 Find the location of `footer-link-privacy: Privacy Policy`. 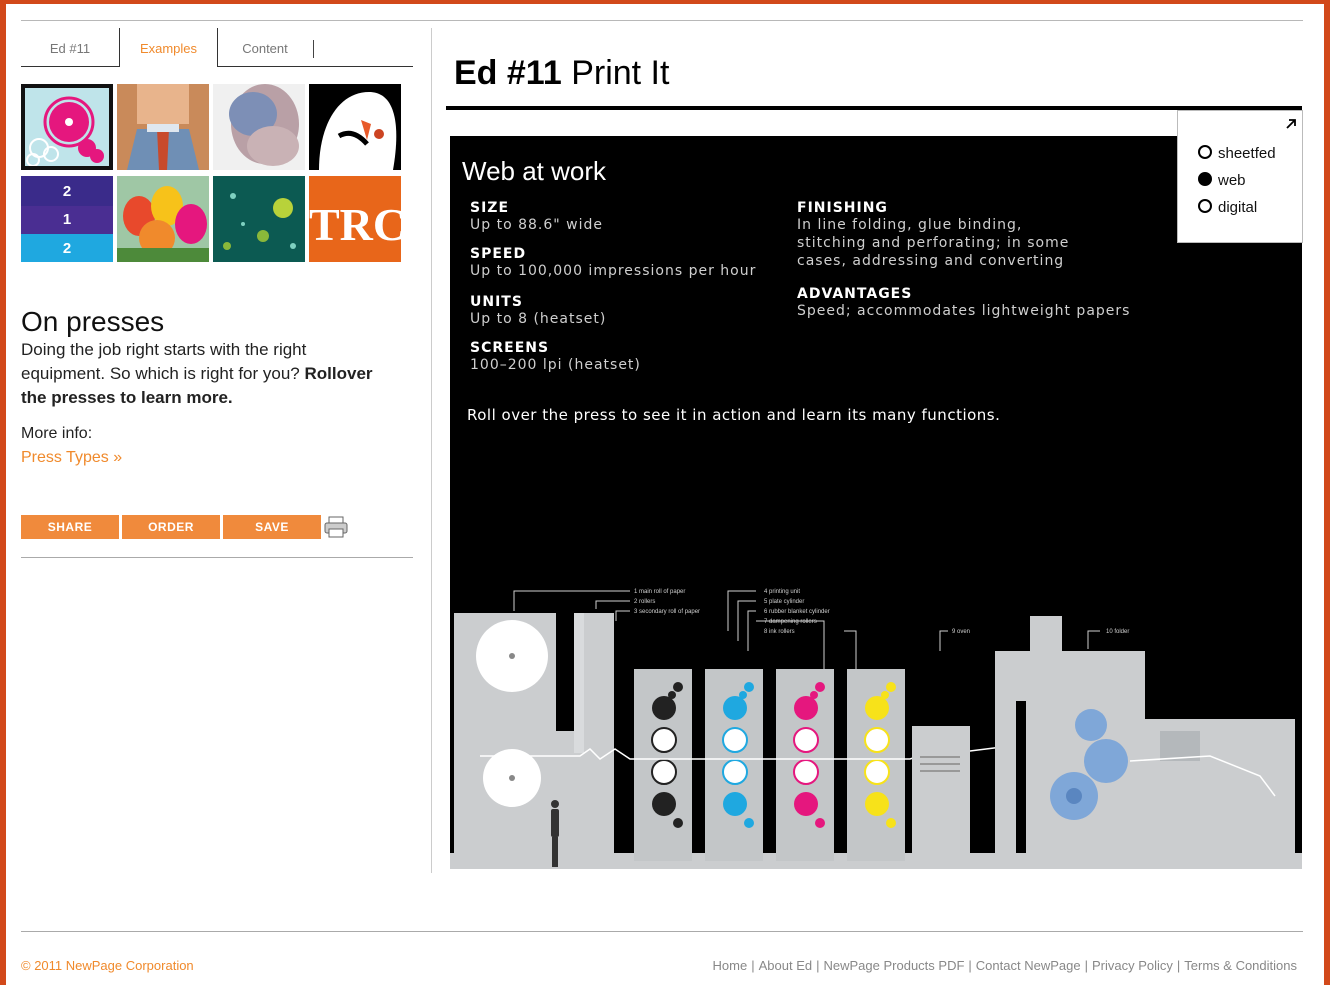

footer-link-privacy: Privacy Policy is located at coordinates (1132, 965).